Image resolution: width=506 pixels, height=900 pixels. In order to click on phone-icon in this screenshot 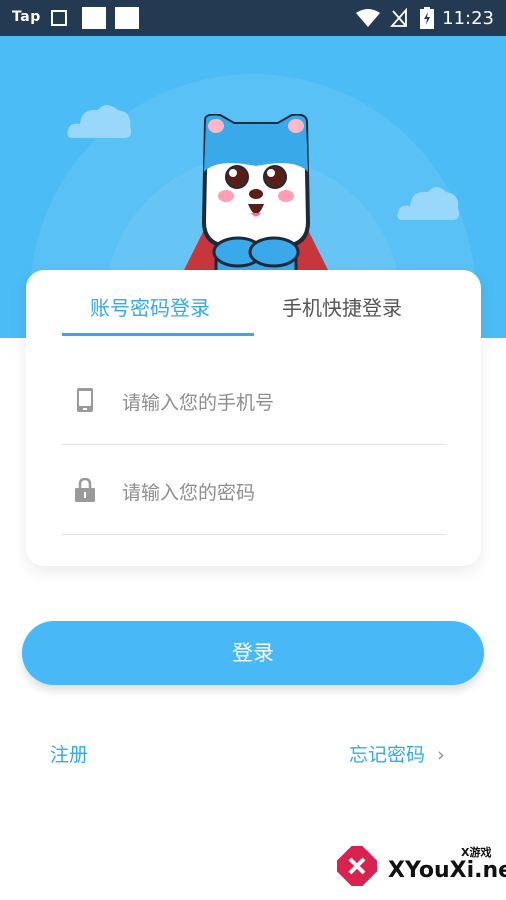, I will do `click(85, 400)`.